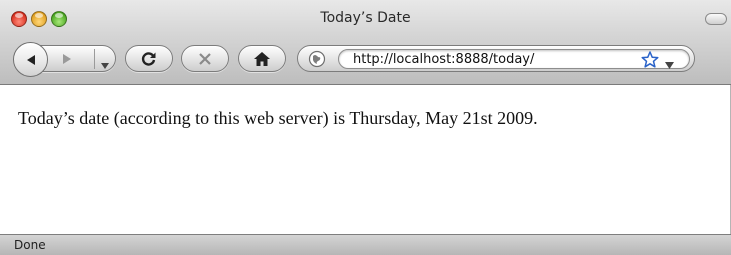 Image resolution: width=731 pixels, height=255 pixels. I want to click on reload-button, so click(149, 58).